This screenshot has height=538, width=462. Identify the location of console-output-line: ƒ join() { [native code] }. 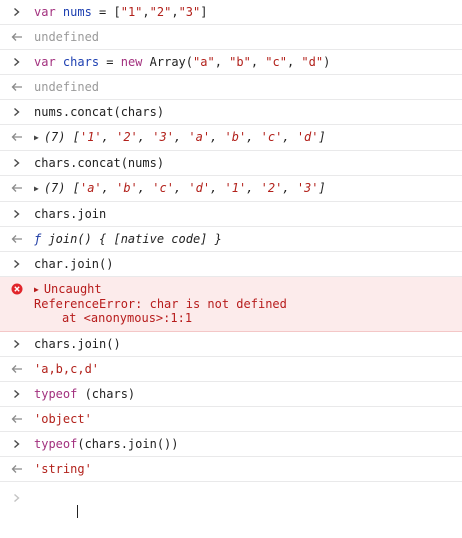
(231, 239).